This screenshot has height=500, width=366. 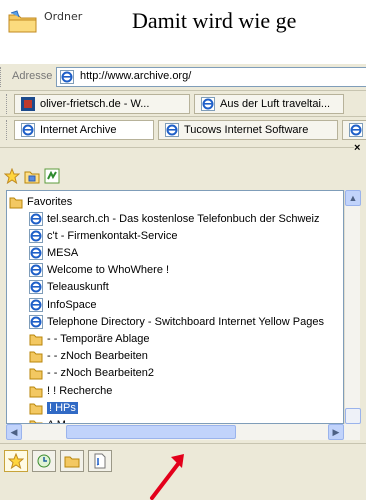 I want to click on toolbar-grip, so click(x=2, y=77).